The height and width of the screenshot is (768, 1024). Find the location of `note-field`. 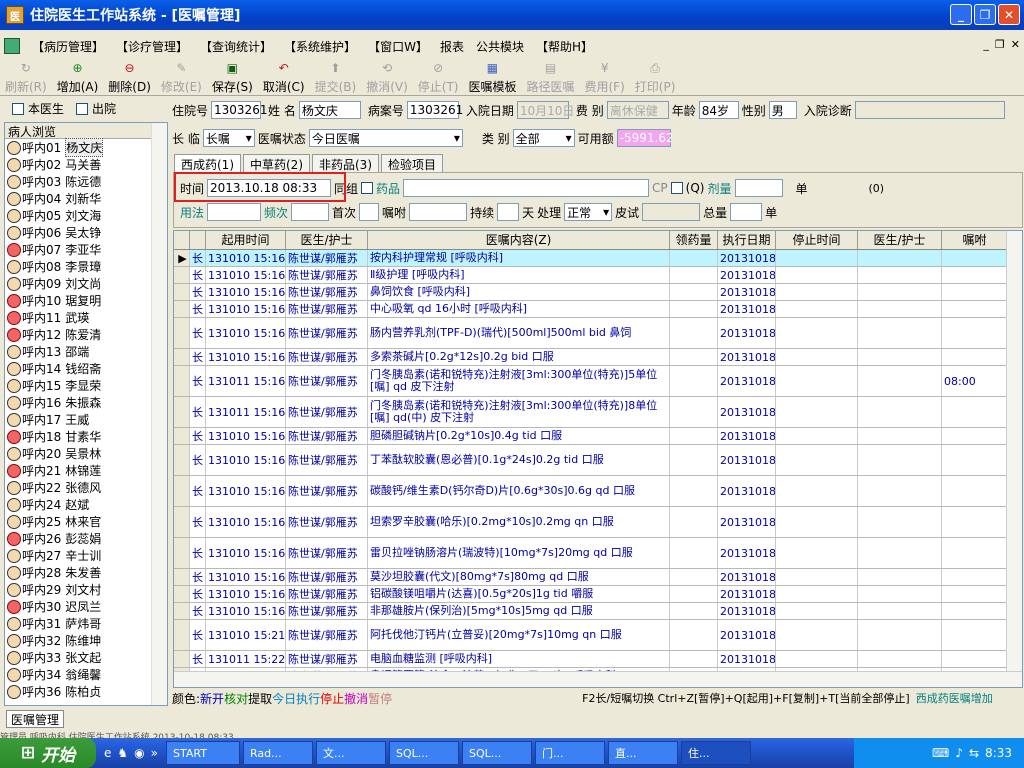

note-field is located at coordinates (438, 212).